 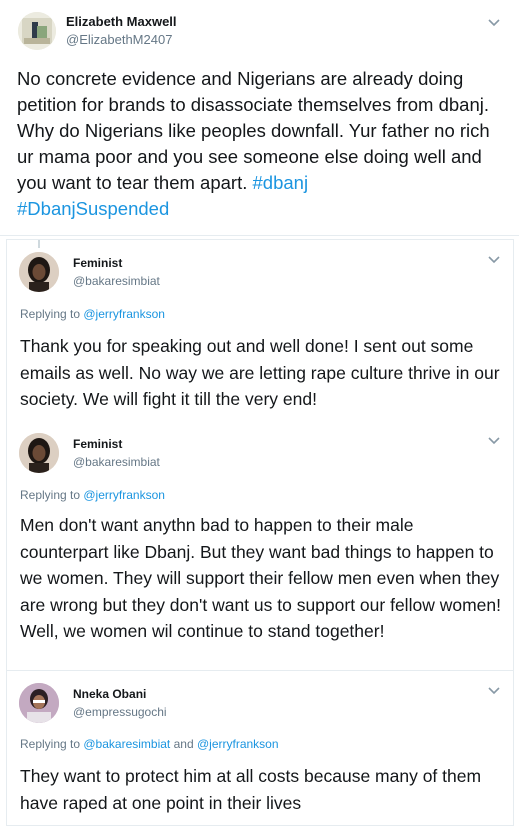 What do you see at coordinates (39, 244) in the screenshot?
I see `thread-line` at bounding box center [39, 244].